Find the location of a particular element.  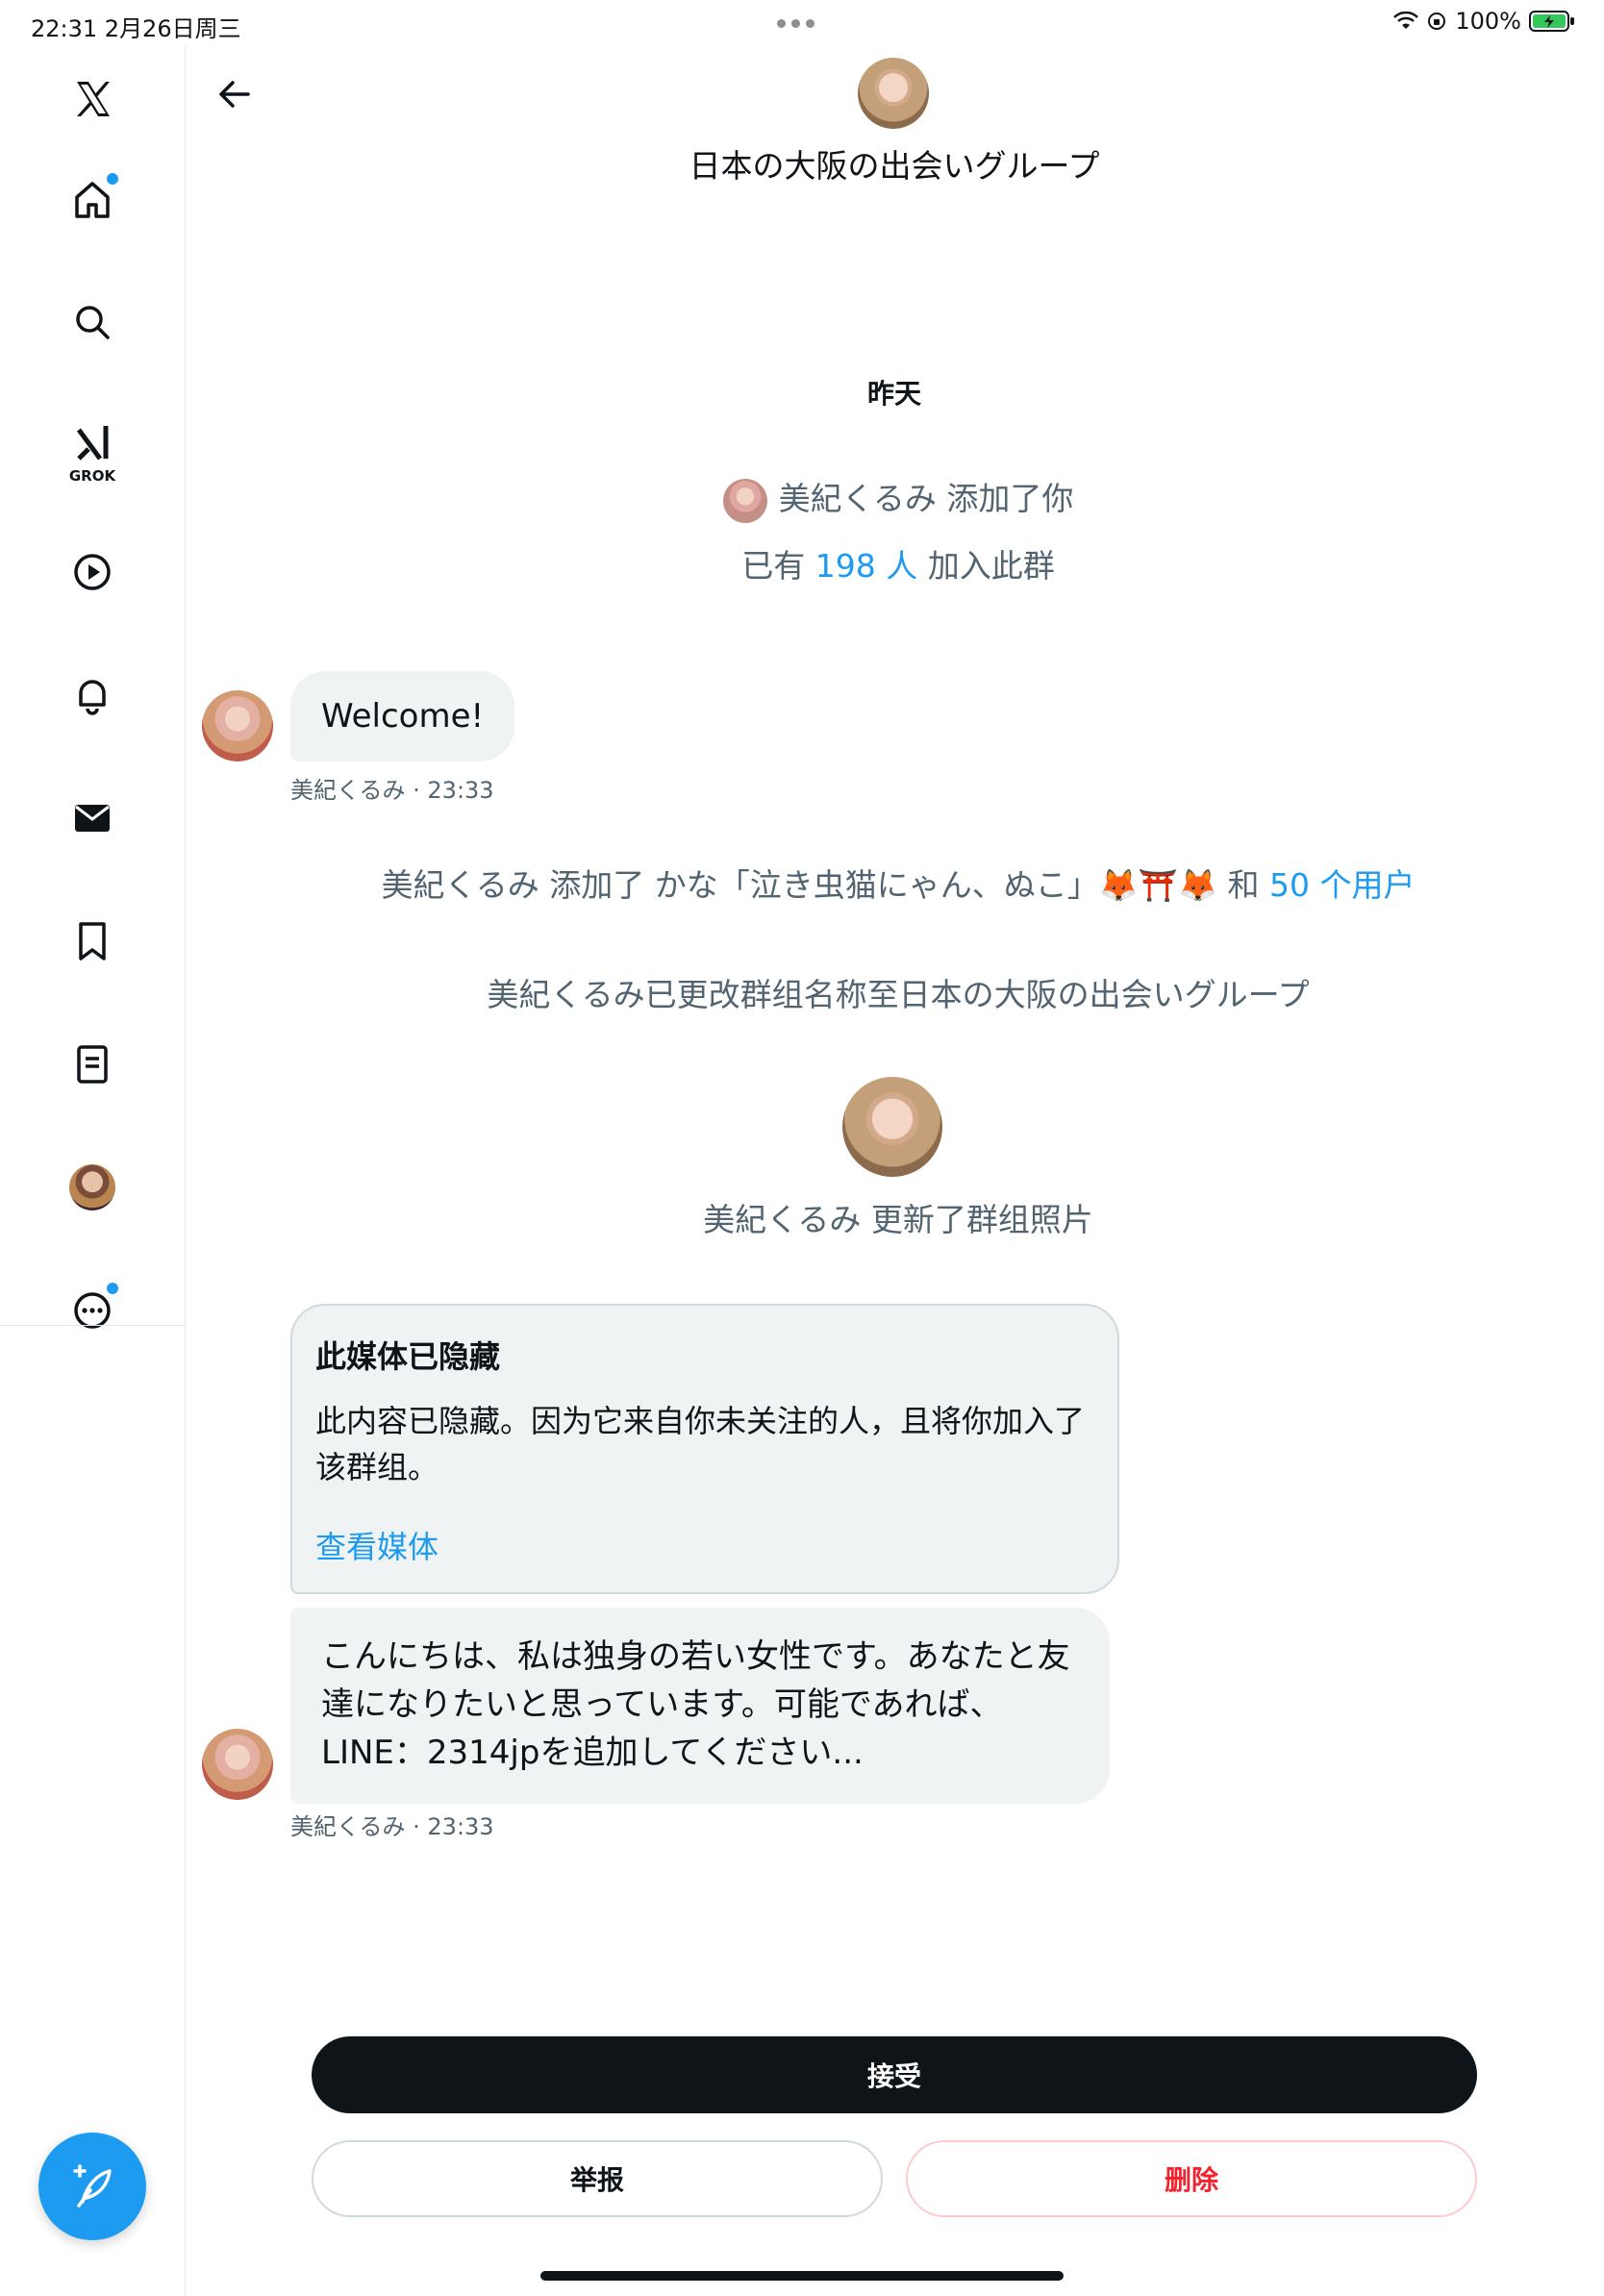

sidebar-item-bookmarks is located at coordinates (92, 941).